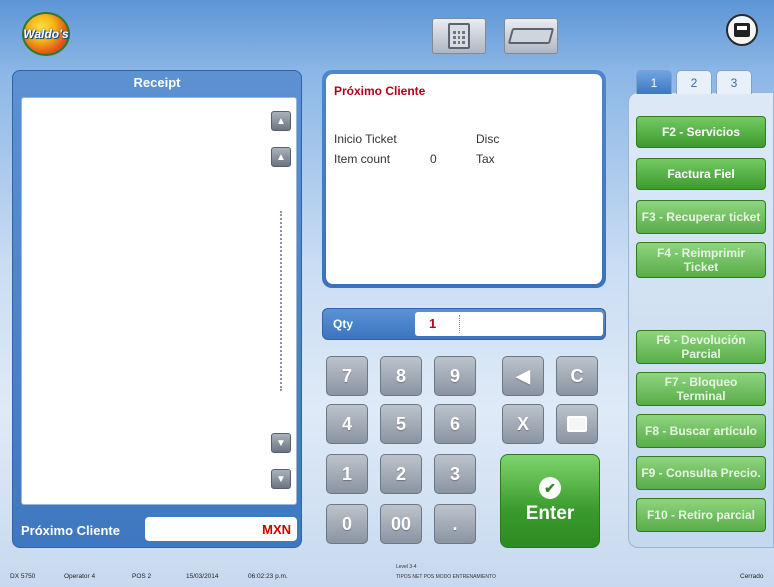 The width and height of the screenshot is (774, 587). Describe the element at coordinates (23, 576) in the screenshot. I see `status-store: DX 5750` at that location.